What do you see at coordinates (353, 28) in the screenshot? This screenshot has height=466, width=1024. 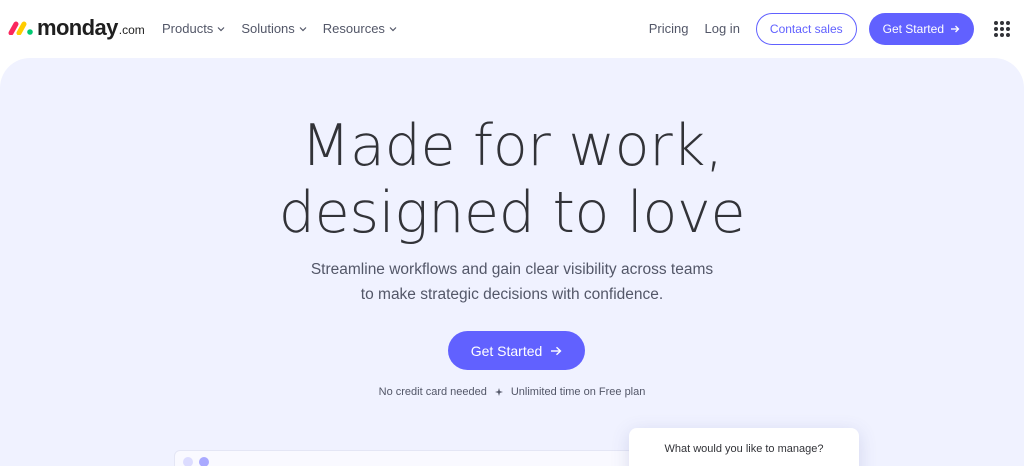 I see `menu-resources-label: Resources` at bounding box center [353, 28].